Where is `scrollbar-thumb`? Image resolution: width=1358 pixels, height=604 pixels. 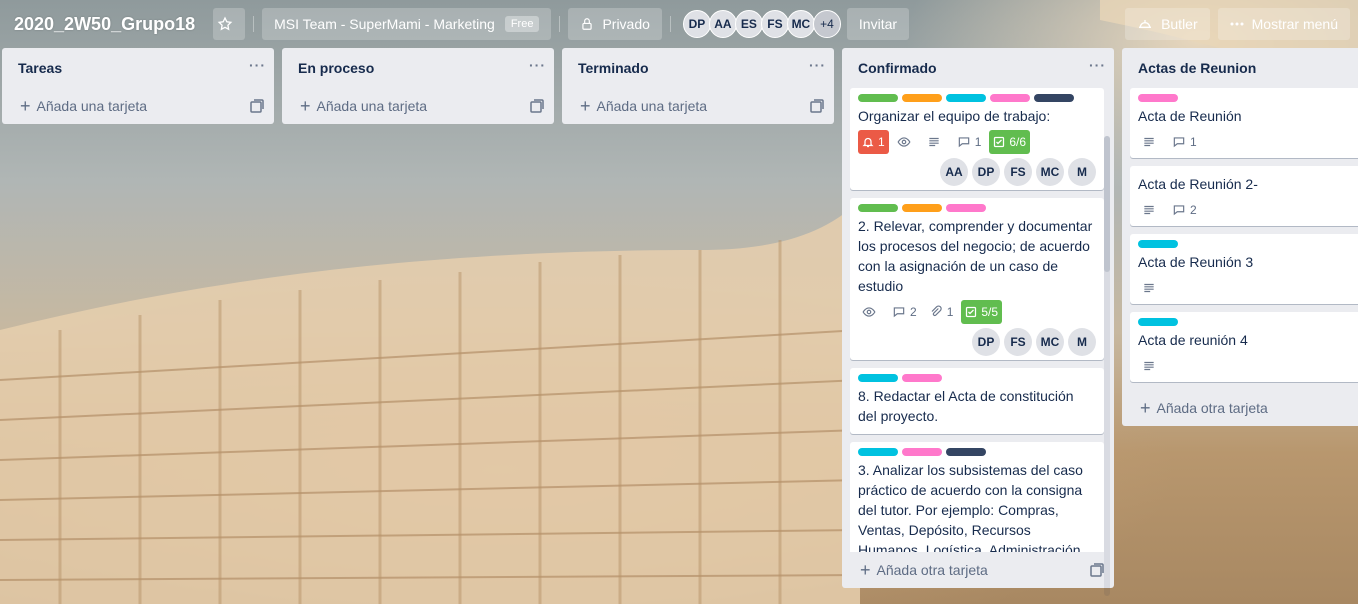 scrollbar-thumb is located at coordinates (1107, 204).